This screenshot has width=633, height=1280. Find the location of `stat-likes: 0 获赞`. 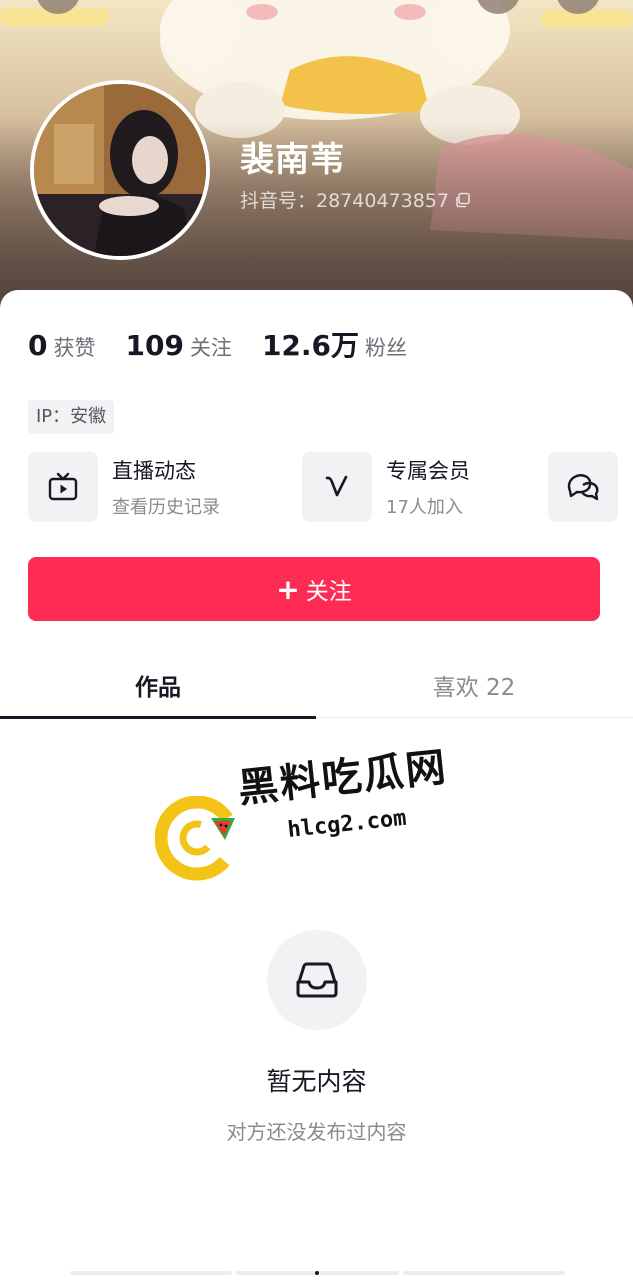

stat-likes: 0 获赞 is located at coordinates (61, 345).